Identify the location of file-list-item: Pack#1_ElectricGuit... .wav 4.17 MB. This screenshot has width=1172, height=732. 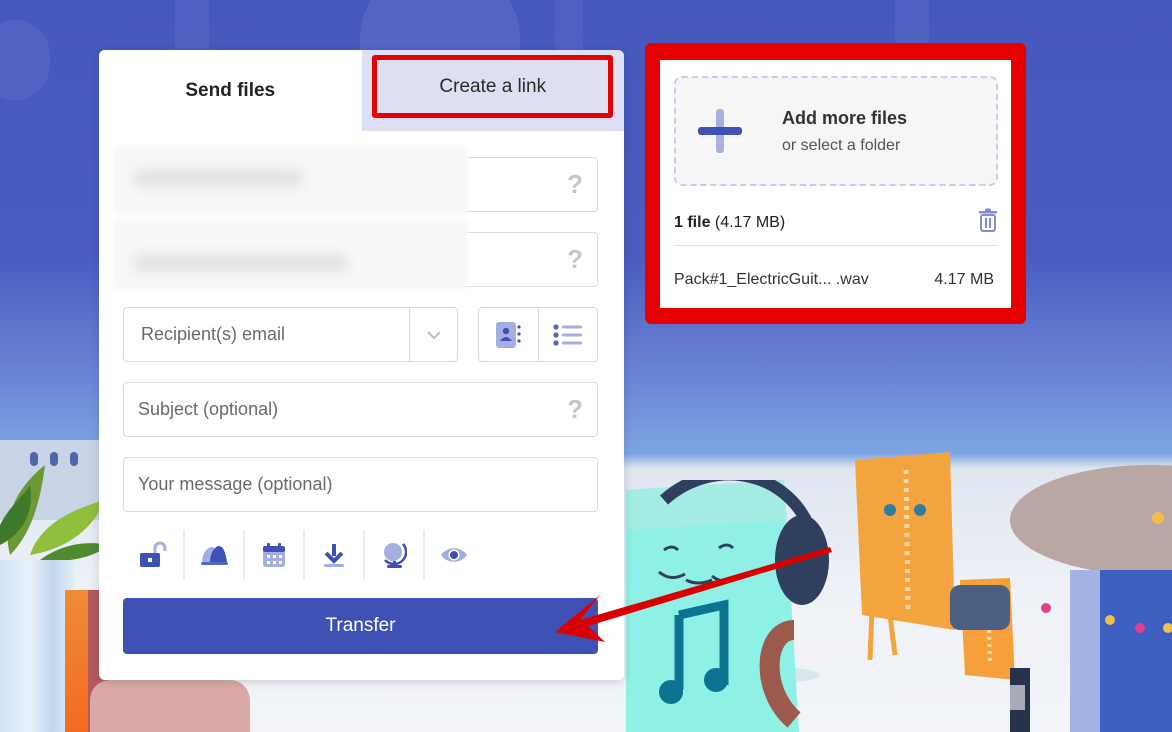
(834, 280).